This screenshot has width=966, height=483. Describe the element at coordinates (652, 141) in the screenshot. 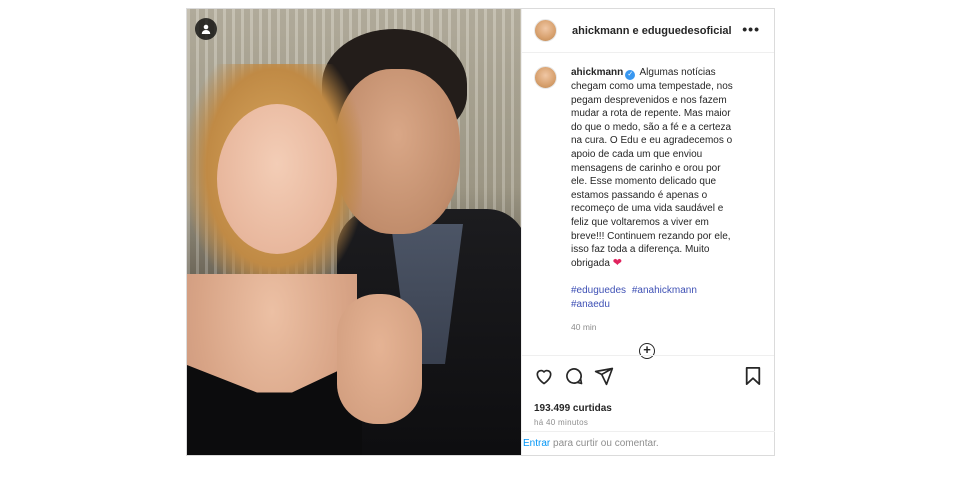

I see `caption-line: na cura. O Edu e eu agradecemos o` at that location.